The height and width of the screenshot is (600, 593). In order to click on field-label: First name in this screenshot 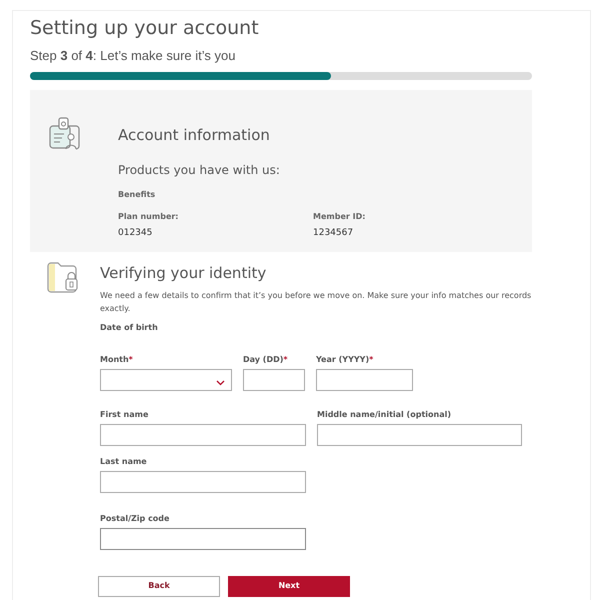, I will do `click(125, 414)`.